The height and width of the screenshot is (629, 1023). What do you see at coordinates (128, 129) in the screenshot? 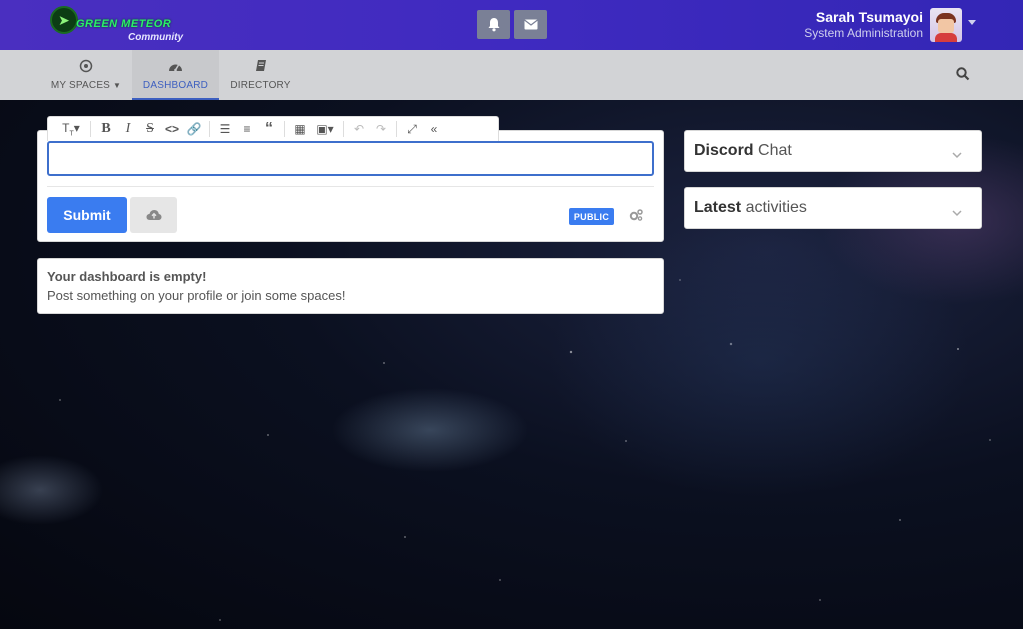
I see `italic-icon: I` at bounding box center [128, 129].